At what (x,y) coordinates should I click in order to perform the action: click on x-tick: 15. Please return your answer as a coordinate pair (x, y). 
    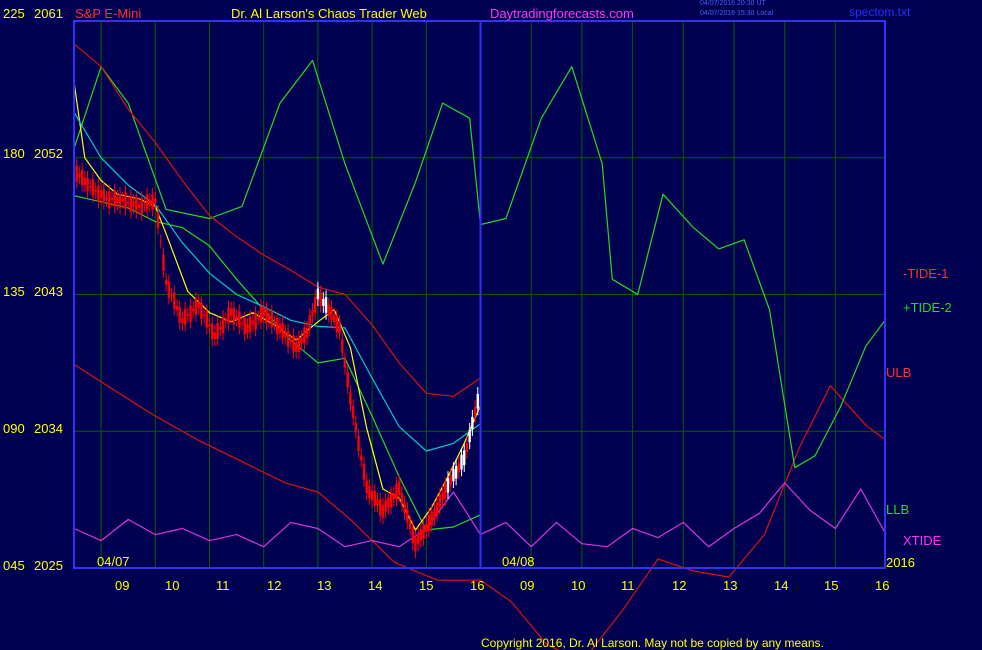
    Looking at the image, I should click on (426, 585).